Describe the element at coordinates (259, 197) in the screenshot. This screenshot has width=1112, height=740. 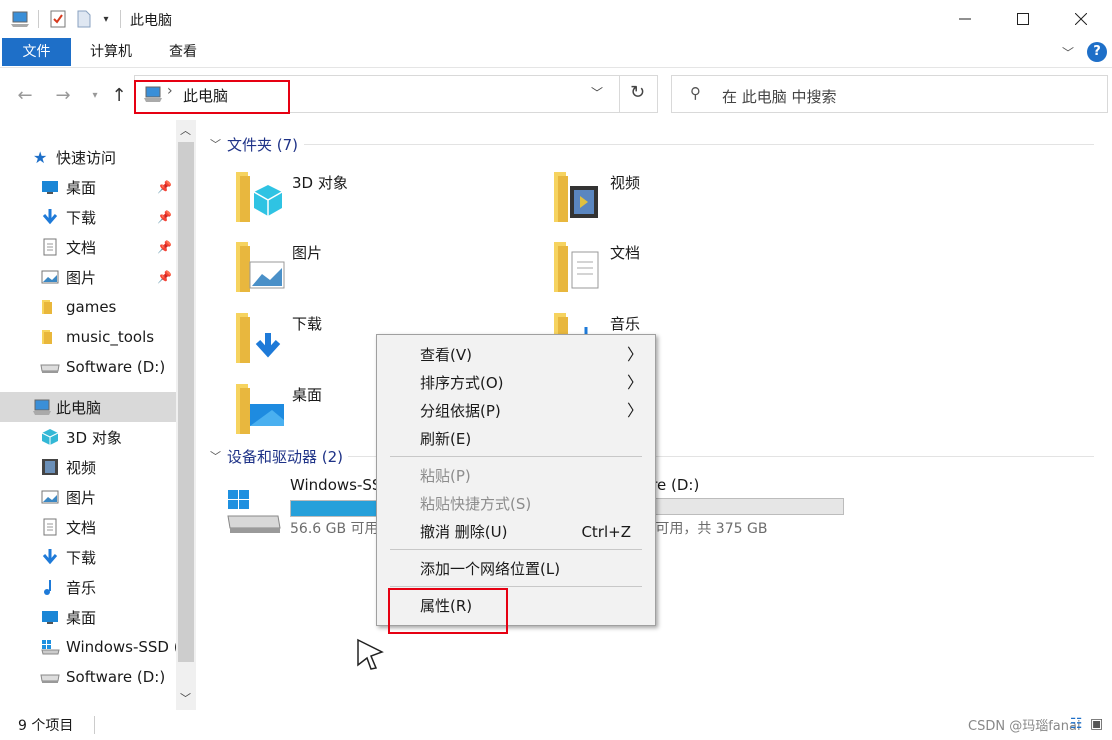
I see `folder-cube-icon` at that location.